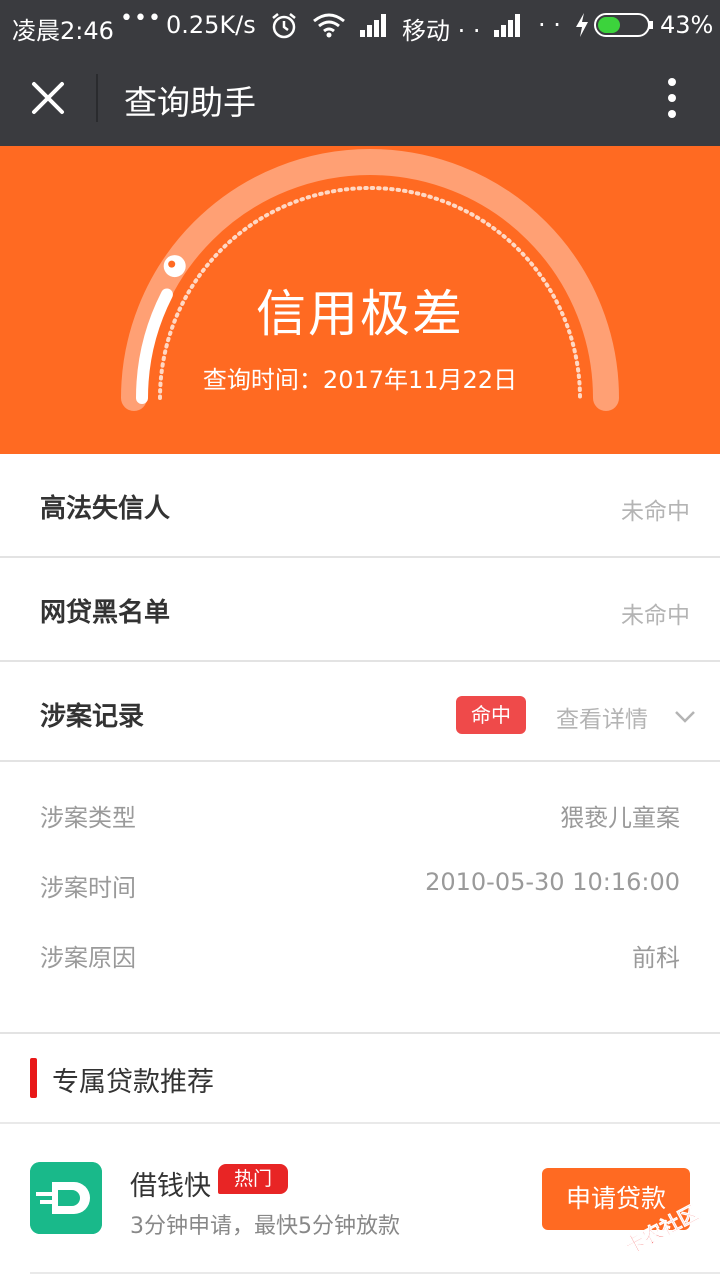 Image resolution: width=720 pixels, height=1280 pixels. What do you see at coordinates (48, 98) in the screenshot?
I see `close-icon` at bounding box center [48, 98].